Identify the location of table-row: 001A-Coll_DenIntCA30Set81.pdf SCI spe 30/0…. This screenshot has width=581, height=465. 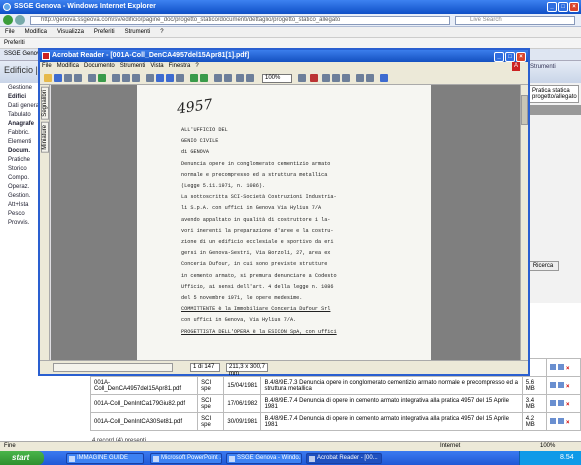
(335, 421).